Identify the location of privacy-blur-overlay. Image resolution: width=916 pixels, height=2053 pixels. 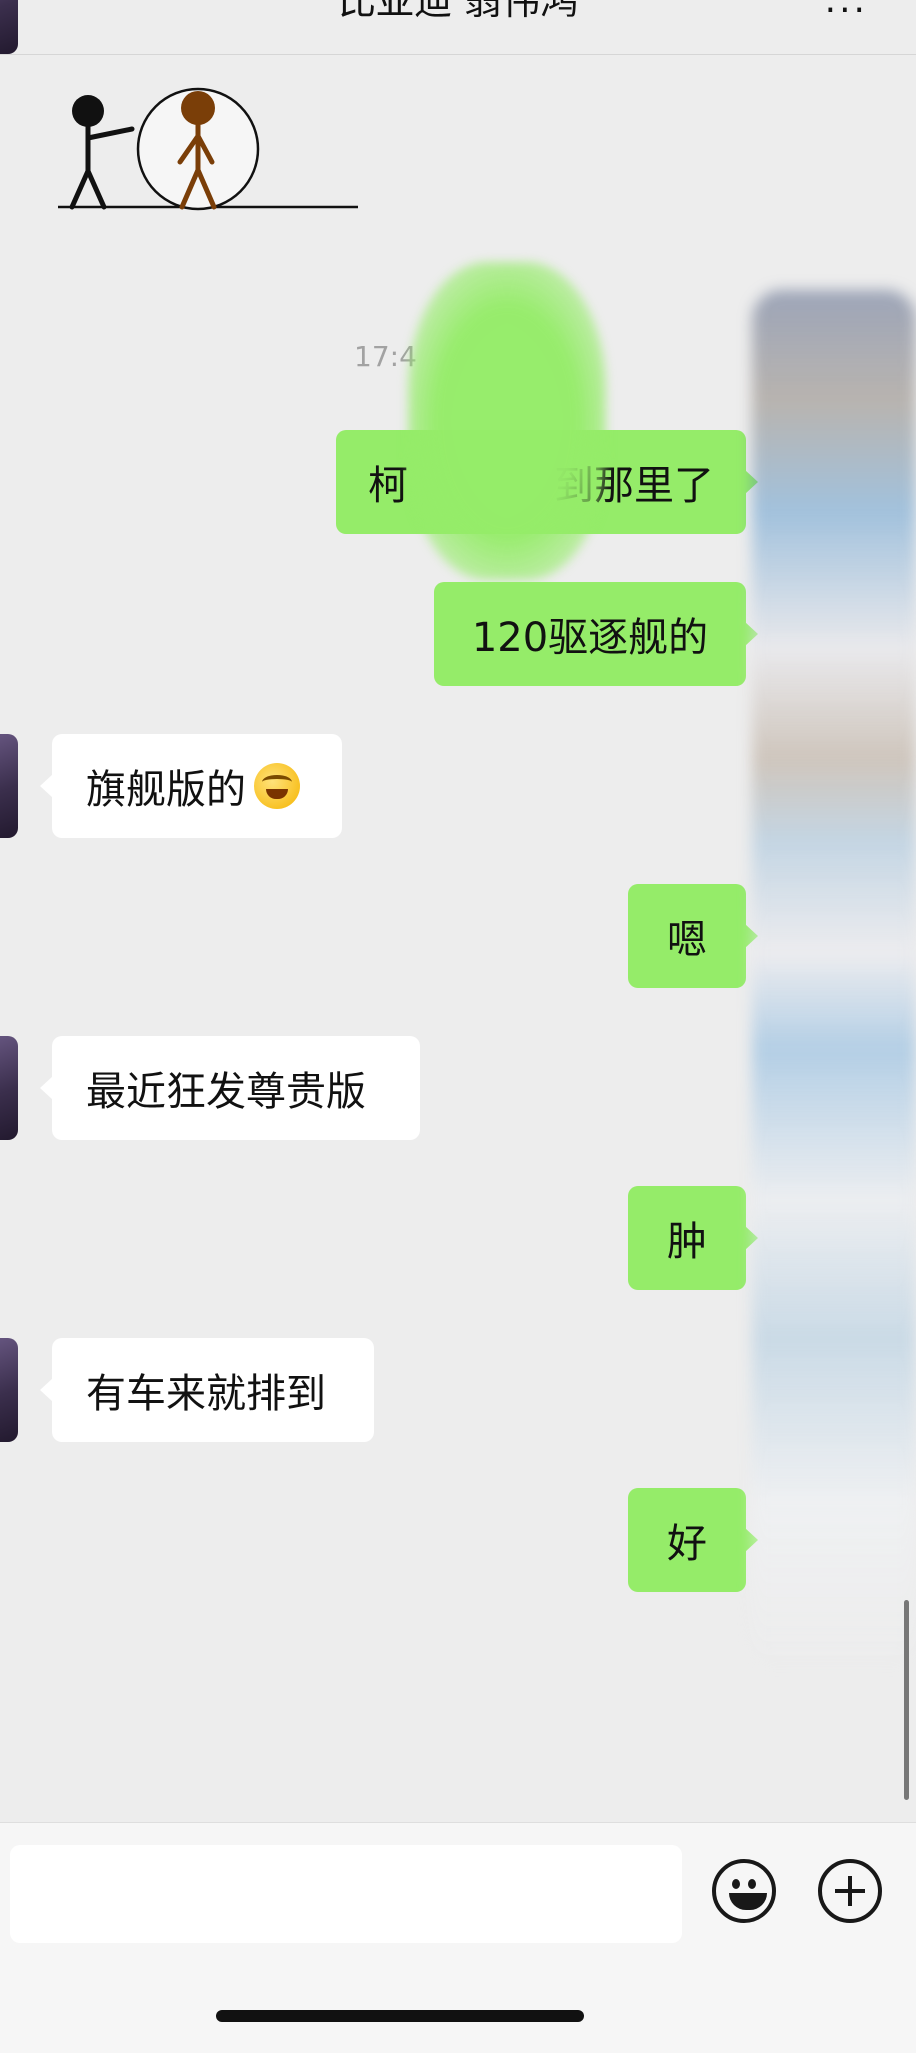
(507, 421).